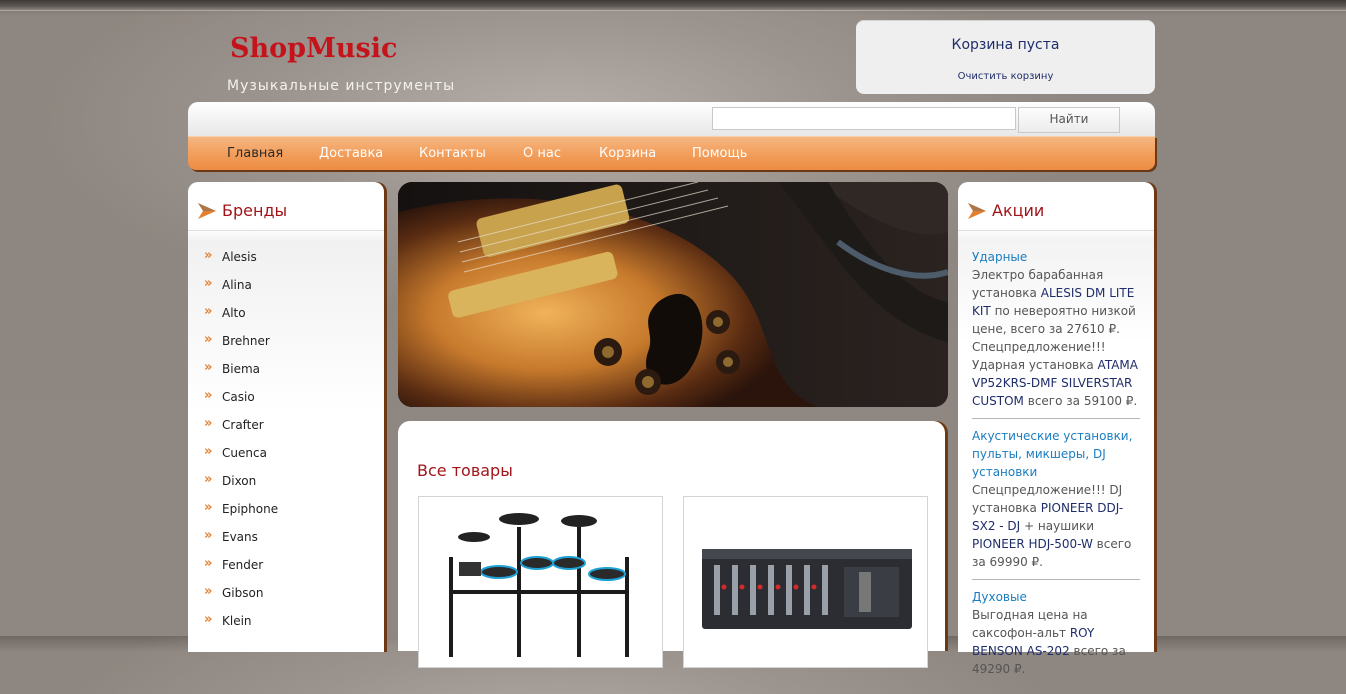 The height and width of the screenshot is (694, 1346). Describe the element at coordinates (807, 589) in the screenshot. I see `mixer-image` at that location.